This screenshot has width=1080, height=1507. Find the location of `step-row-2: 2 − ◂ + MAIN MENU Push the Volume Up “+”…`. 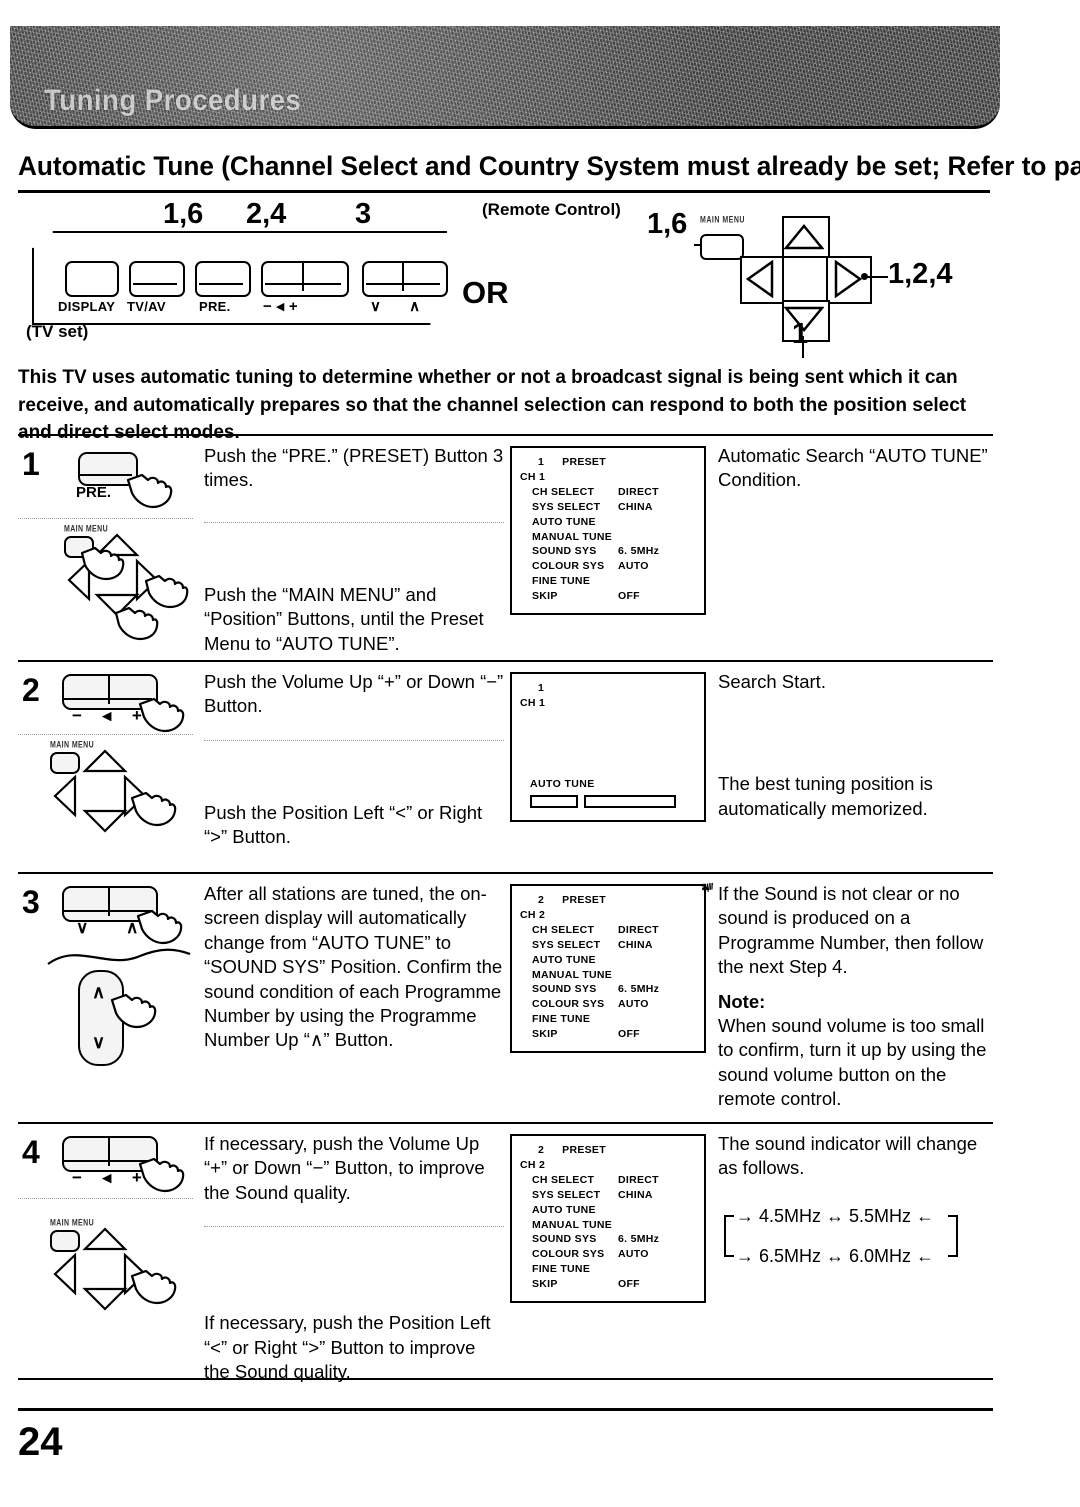

step-row-2: 2 − ◂ + MAIN MENU Push the Volume Up “+”… is located at coordinates (505, 766).